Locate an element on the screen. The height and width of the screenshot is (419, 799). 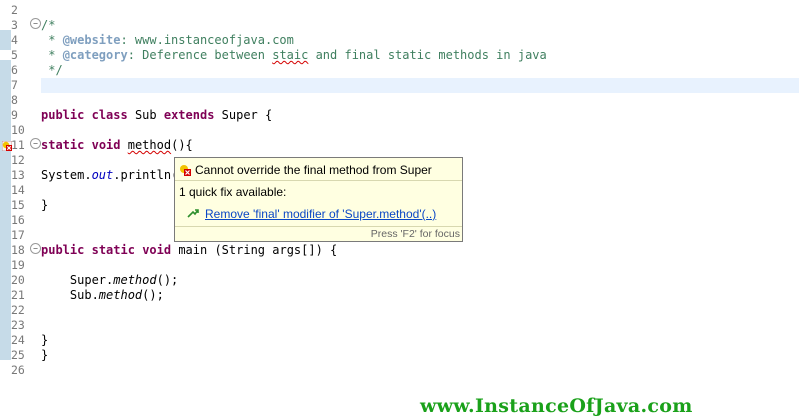
comment-text: /* is located at coordinates (48, 25).